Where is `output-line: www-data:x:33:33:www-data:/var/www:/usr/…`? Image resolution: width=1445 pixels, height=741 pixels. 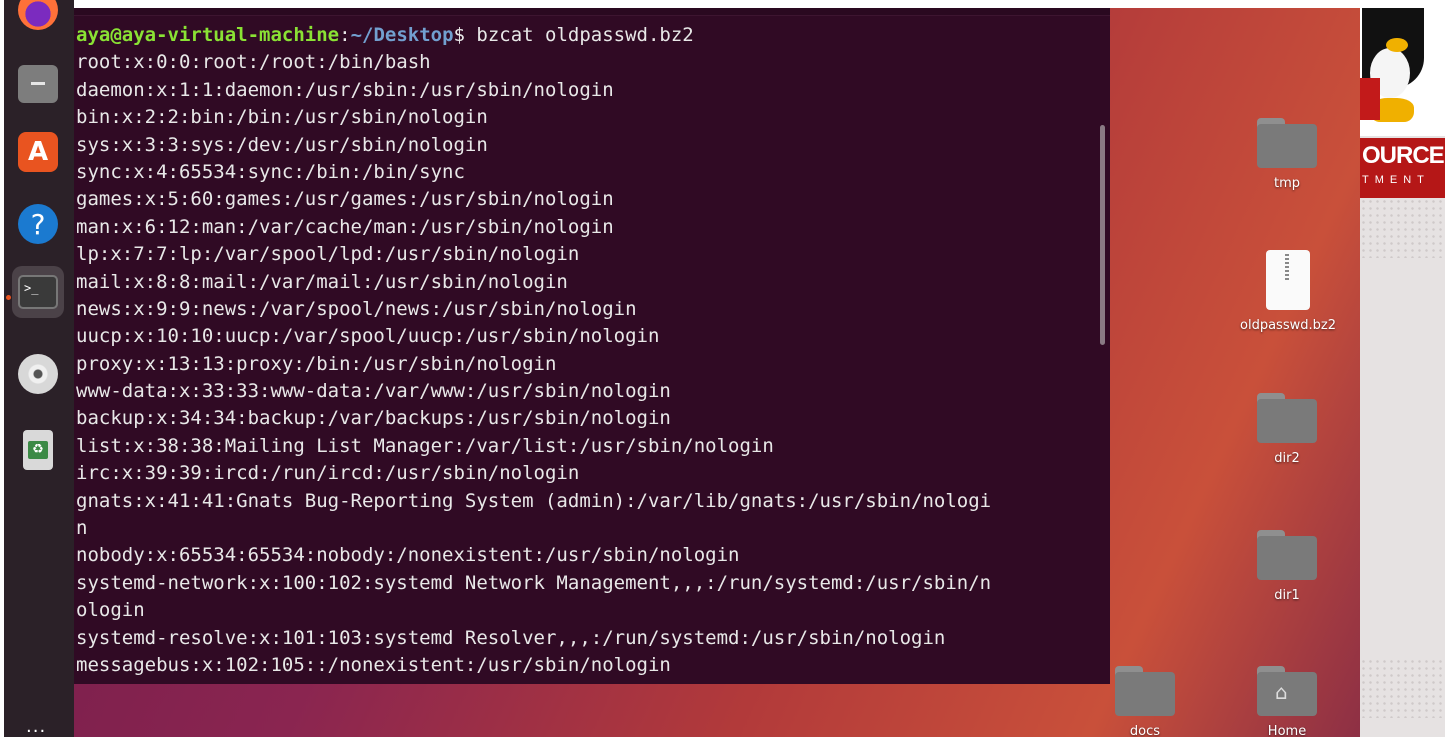 output-line: www-data:x:33:33:www-data:/var/www:/usr/… is located at coordinates (373, 391).